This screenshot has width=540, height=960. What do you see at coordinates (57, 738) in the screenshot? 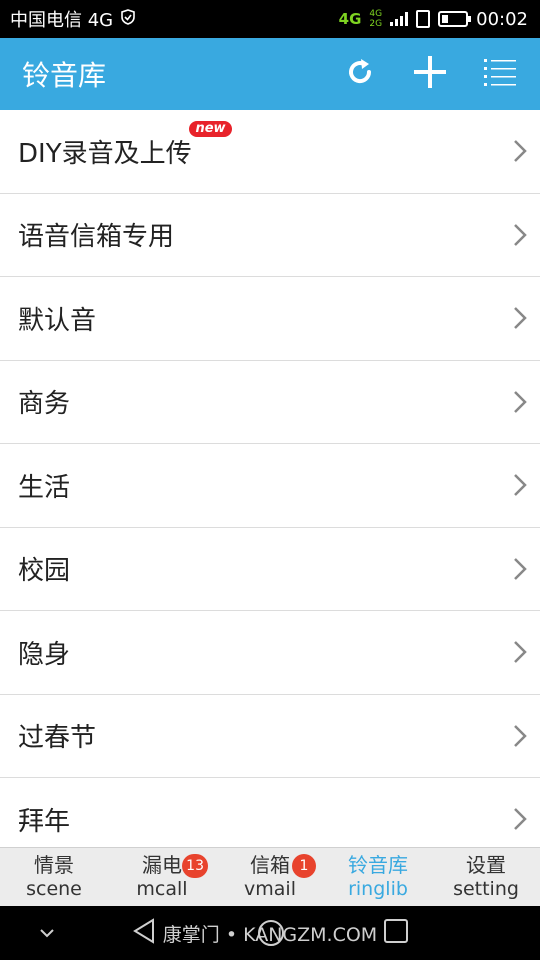
I see `list-item-label: 过春节` at bounding box center [57, 738].